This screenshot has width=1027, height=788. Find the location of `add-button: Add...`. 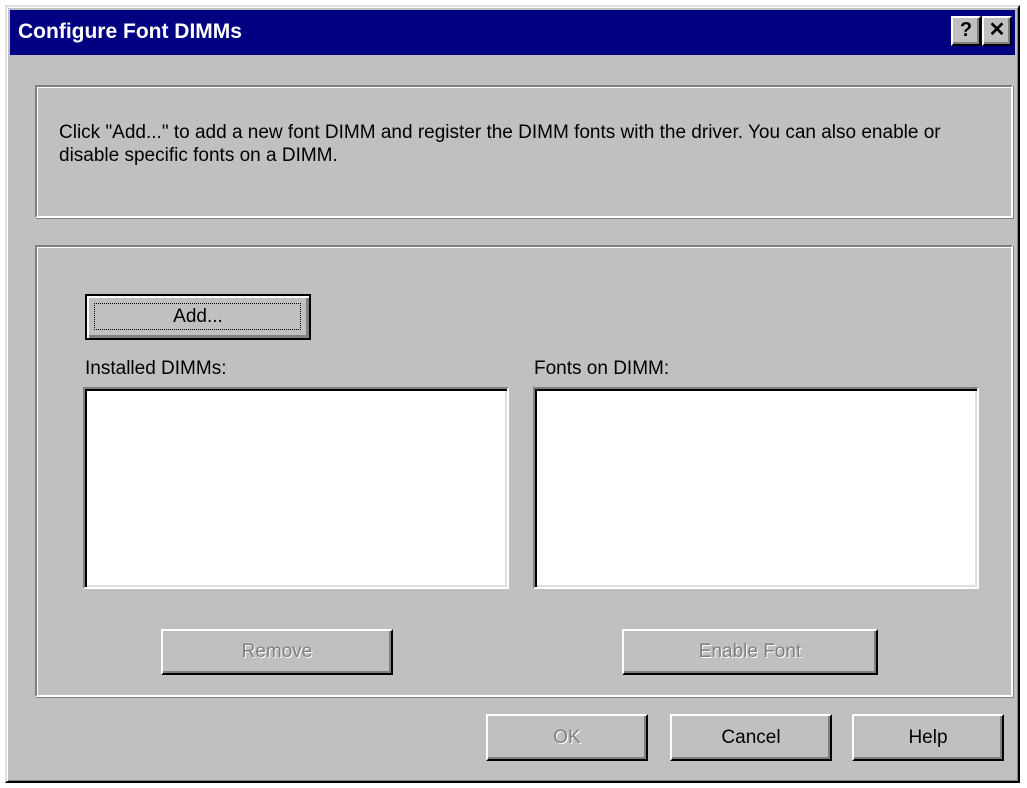

add-button: Add... is located at coordinates (198, 317).